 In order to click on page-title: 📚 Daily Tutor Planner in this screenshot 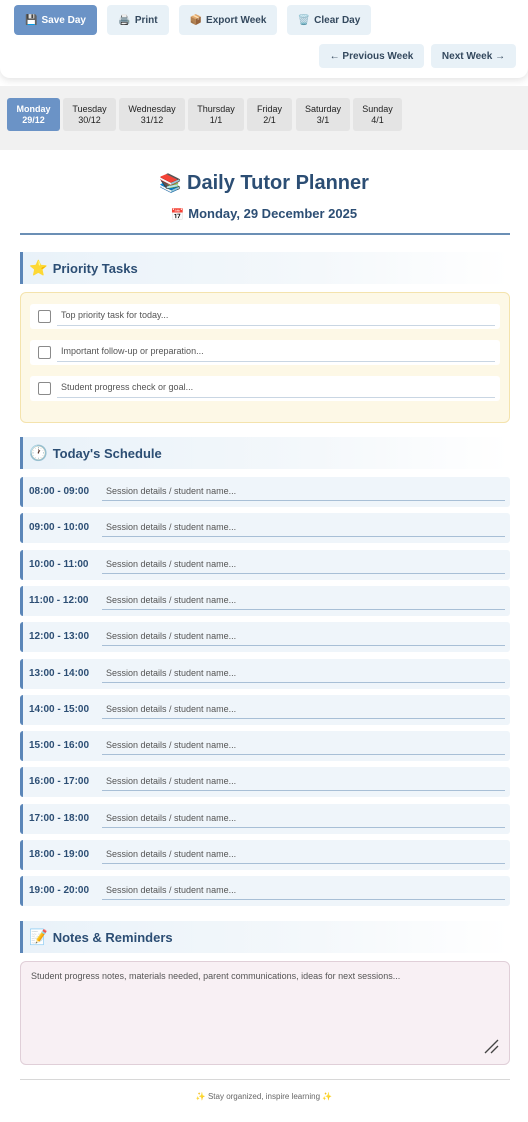, I will do `click(264, 183)`.